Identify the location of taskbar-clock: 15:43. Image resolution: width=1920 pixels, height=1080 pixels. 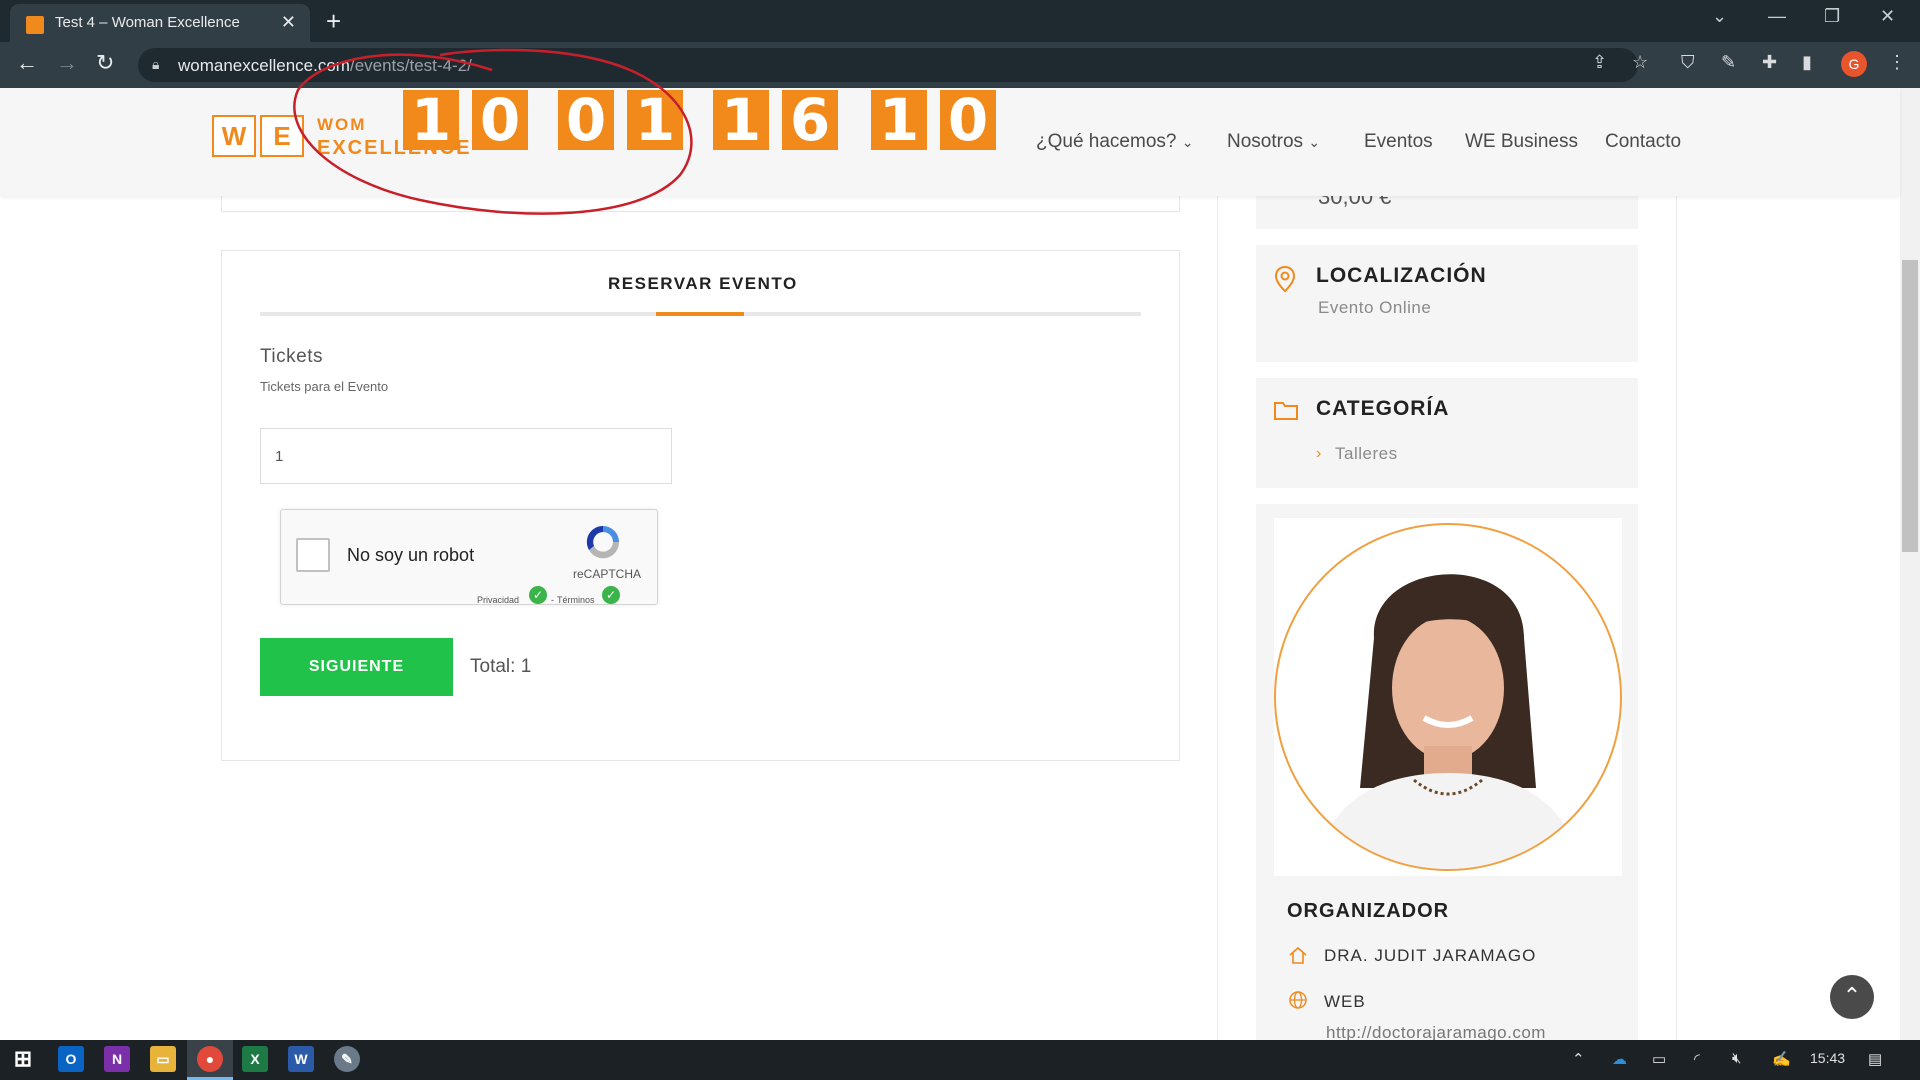
(1827, 1058).